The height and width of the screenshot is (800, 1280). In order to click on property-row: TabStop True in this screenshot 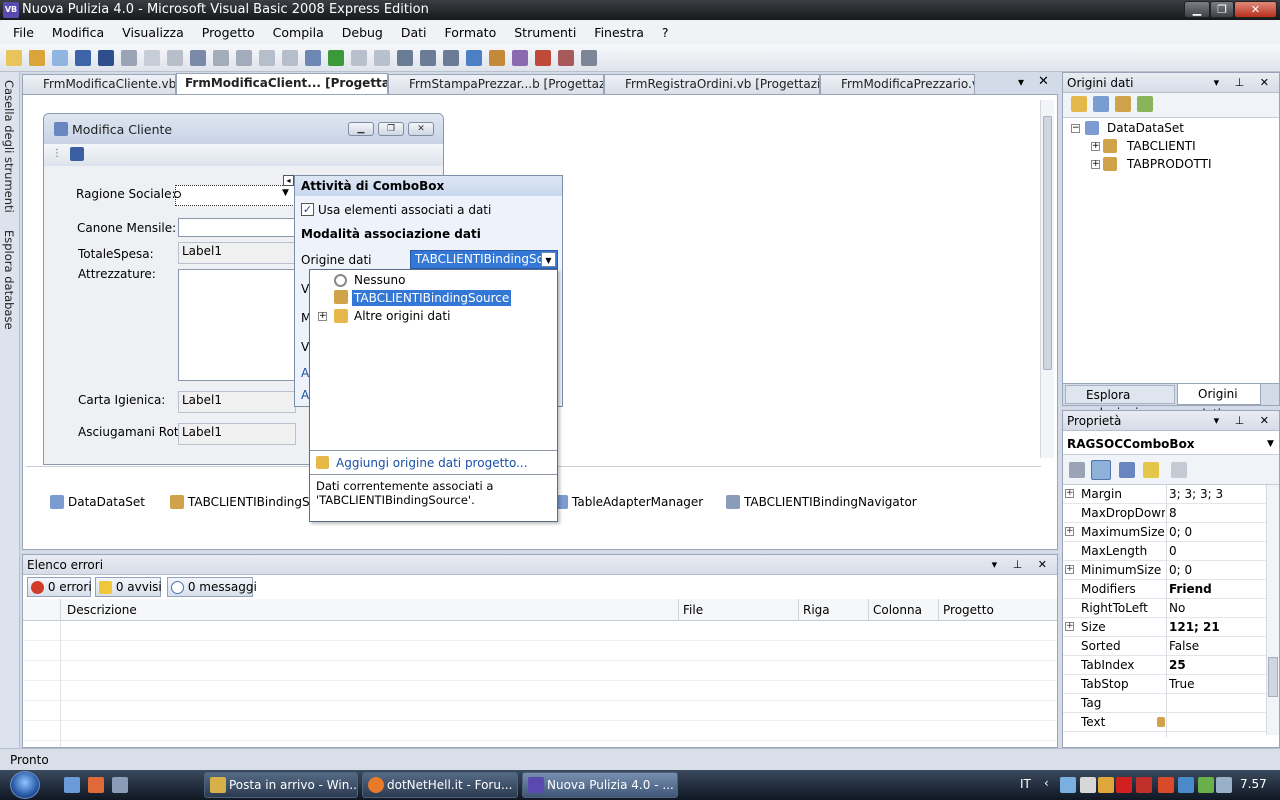, I will do `click(1164, 684)`.